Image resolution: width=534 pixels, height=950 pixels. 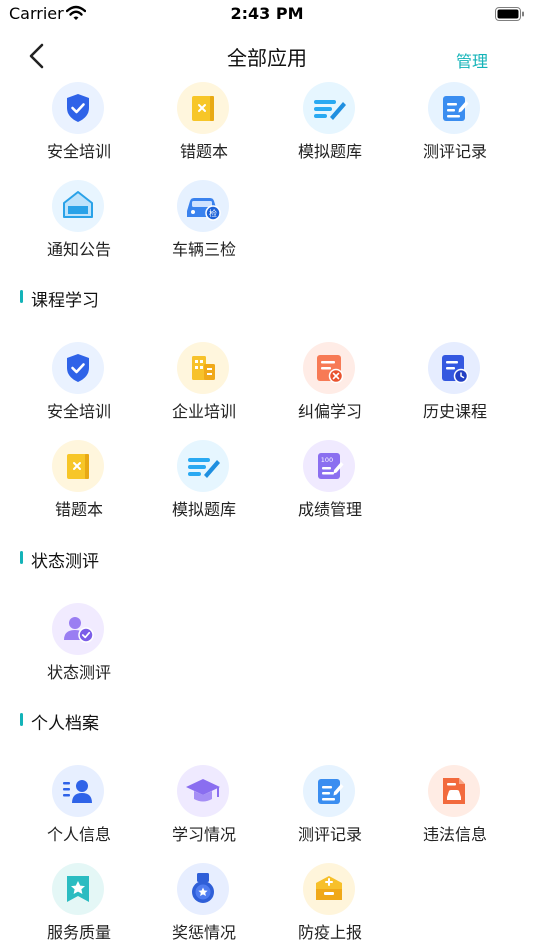 I want to click on vehicle-inspection-icon: 检, so click(x=203, y=206).